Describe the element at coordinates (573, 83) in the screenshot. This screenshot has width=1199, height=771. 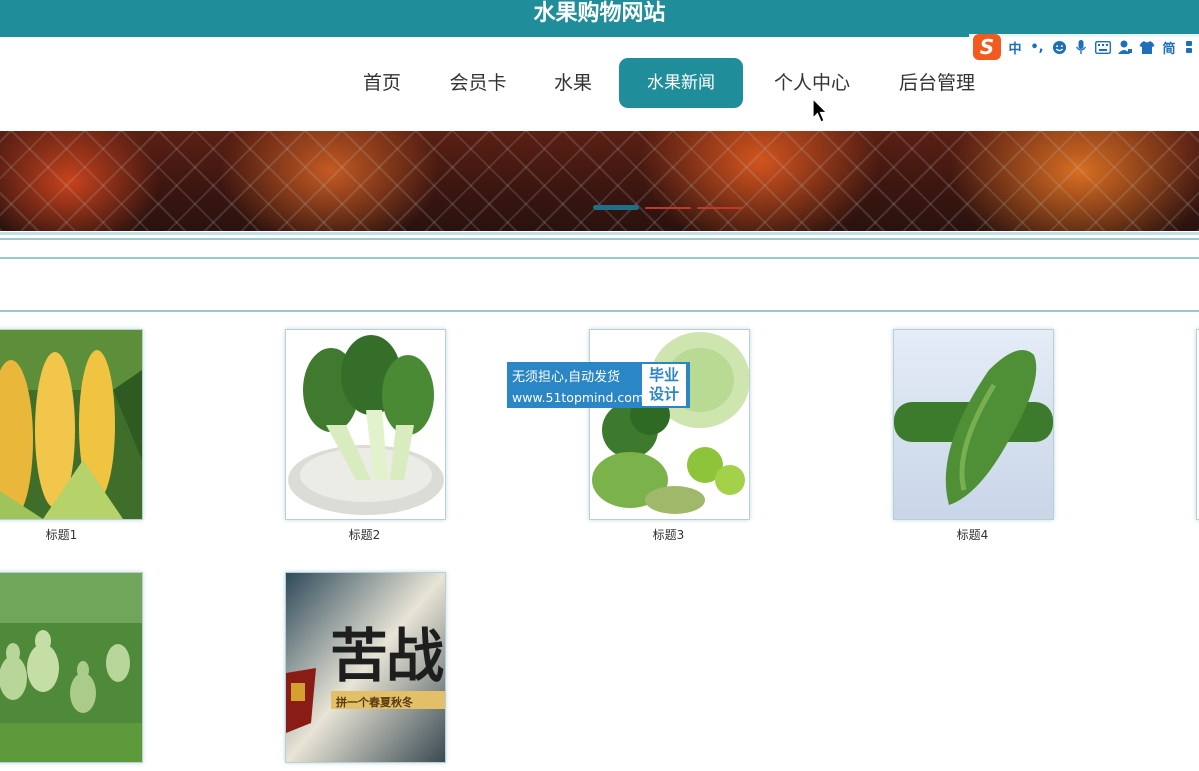
I see `nav-fruit: 水果` at that location.